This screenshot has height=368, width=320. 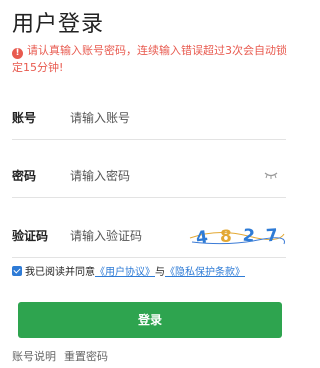 I want to click on lock-warning: ! 请认真输入账号密码，连续输入错误超过3次会自动锁定15分钟!, so click(x=154, y=59).